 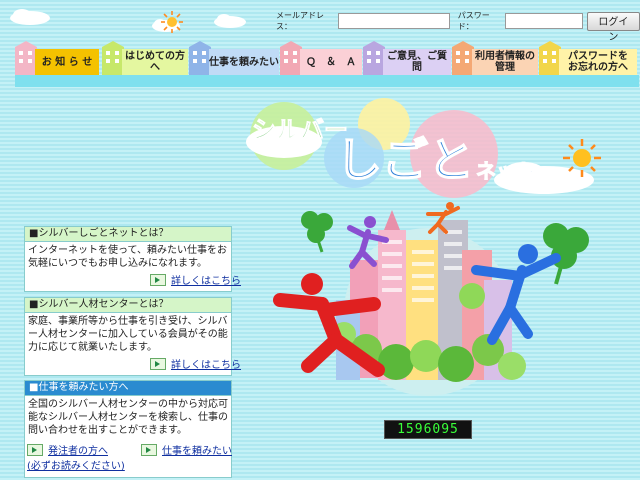 What do you see at coordinates (405, 160) in the screenshot?
I see `logo-text-shigoto: しごと` at bounding box center [405, 160].